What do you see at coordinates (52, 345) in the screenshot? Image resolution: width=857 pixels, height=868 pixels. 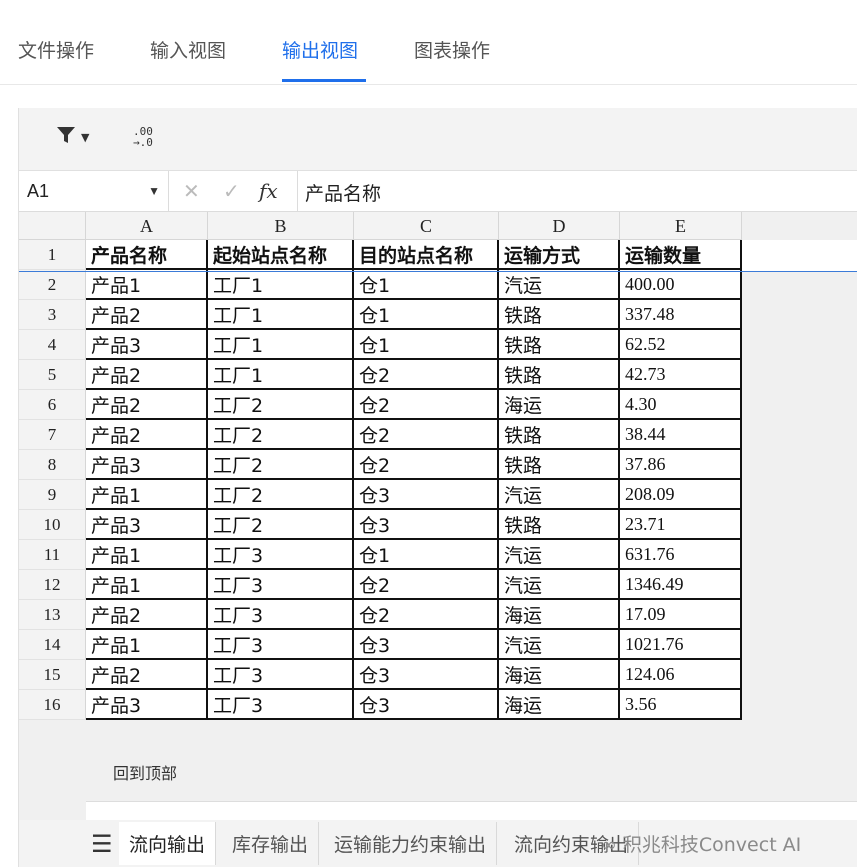 I see `row-header: 4` at bounding box center [52, 345].